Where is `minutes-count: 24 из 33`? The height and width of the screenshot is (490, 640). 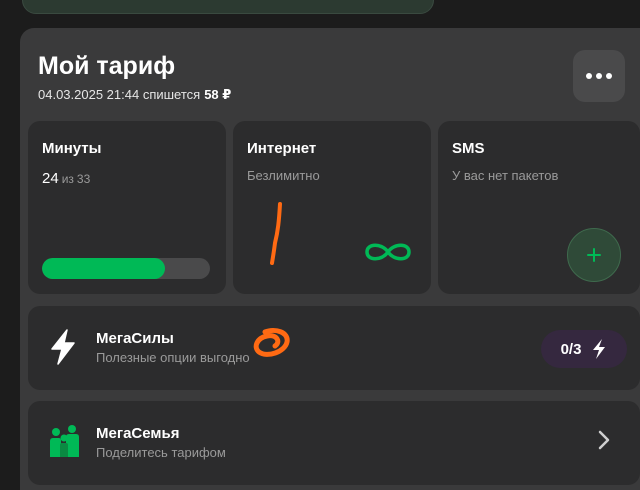 minutes-count: 24 из 33 is located at coordinates (66, 178).